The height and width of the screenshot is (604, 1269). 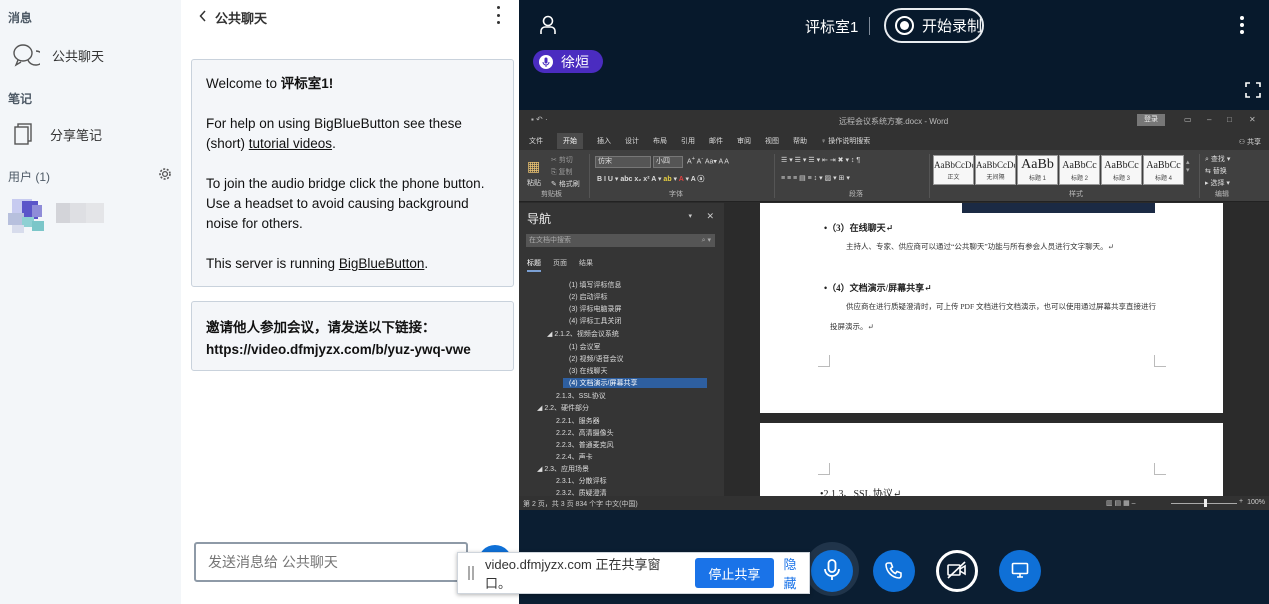 I want to click on editing-group-label: 编辑, so click(x=1222, y=194).